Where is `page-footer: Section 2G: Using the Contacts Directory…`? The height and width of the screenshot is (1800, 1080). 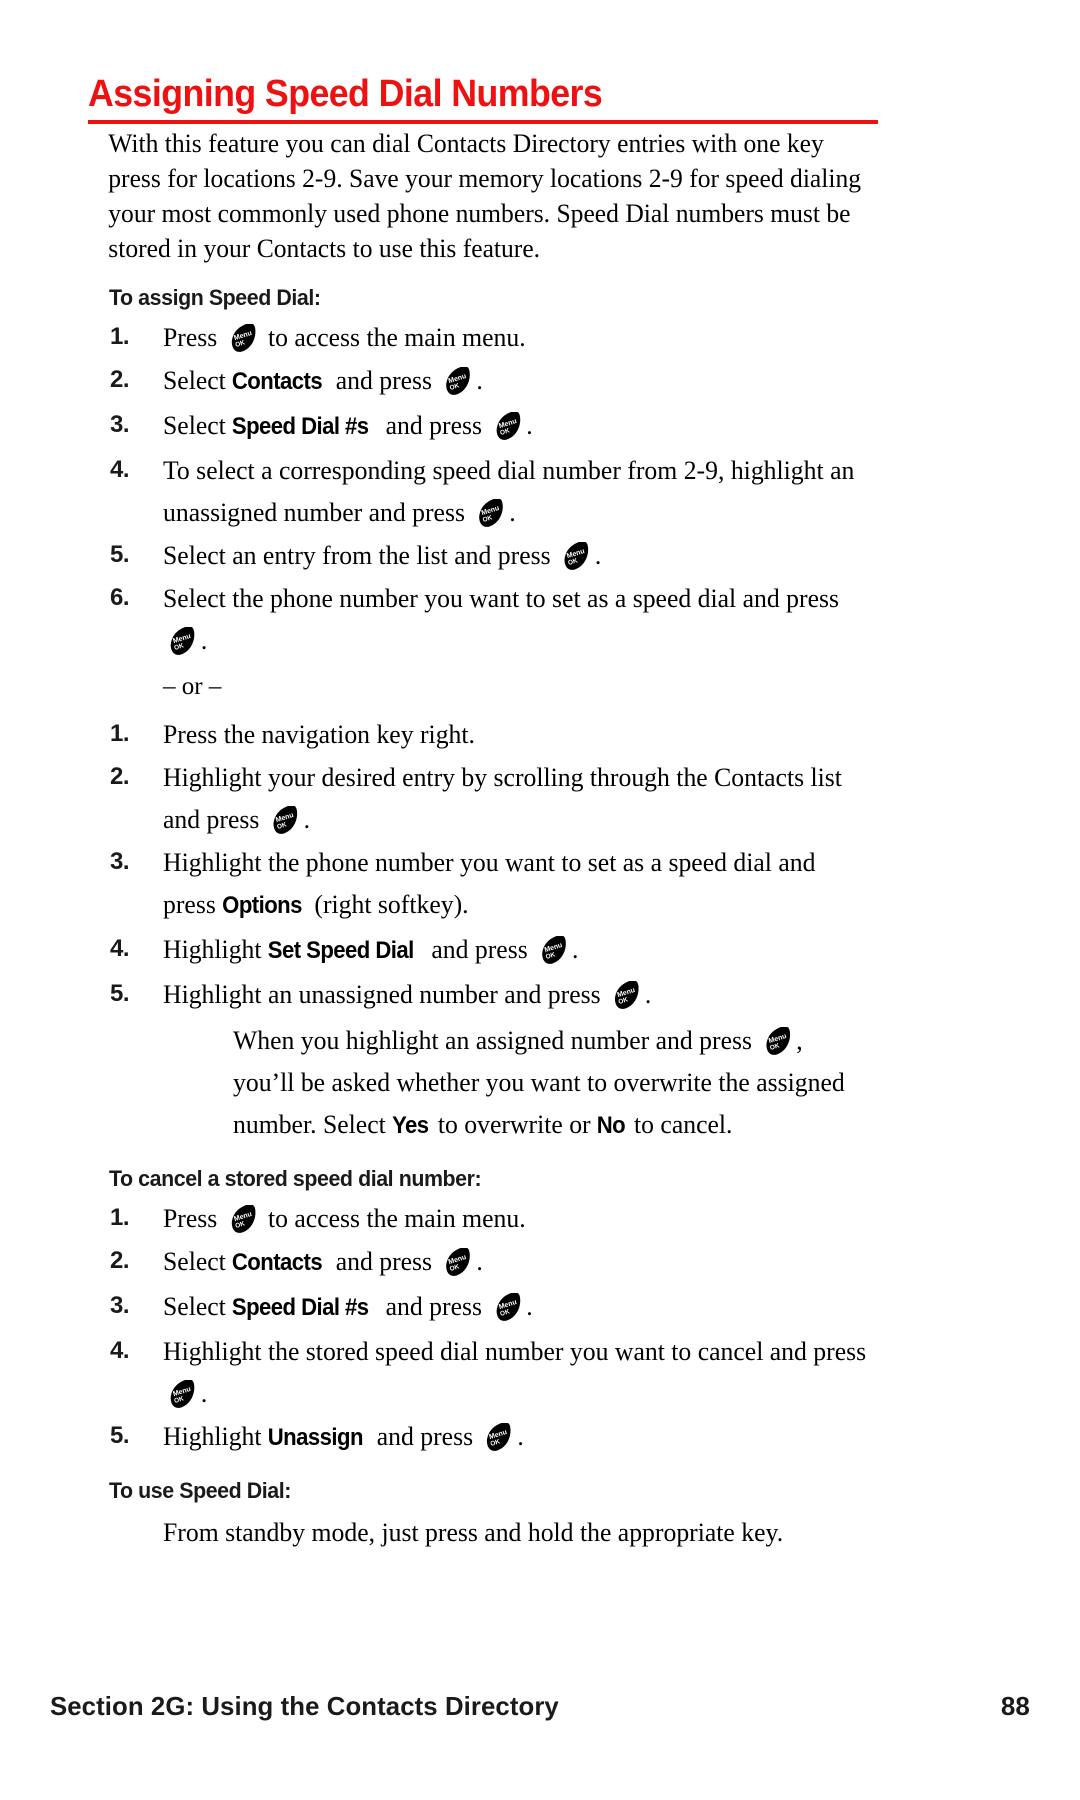 page-footer: Section 2G: Using the Contacts Directory… is located at coordinates (540, 1706).